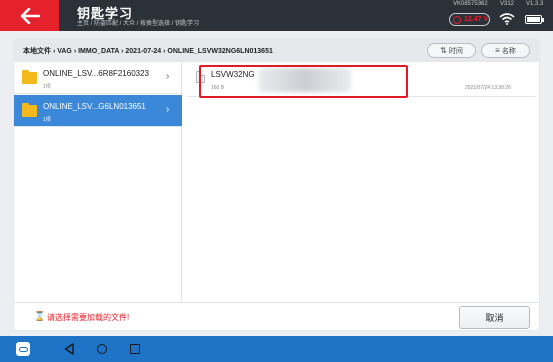  Describe the element at coordinates (534, 19) in the screenshot. I see `battery-icon` at that location.